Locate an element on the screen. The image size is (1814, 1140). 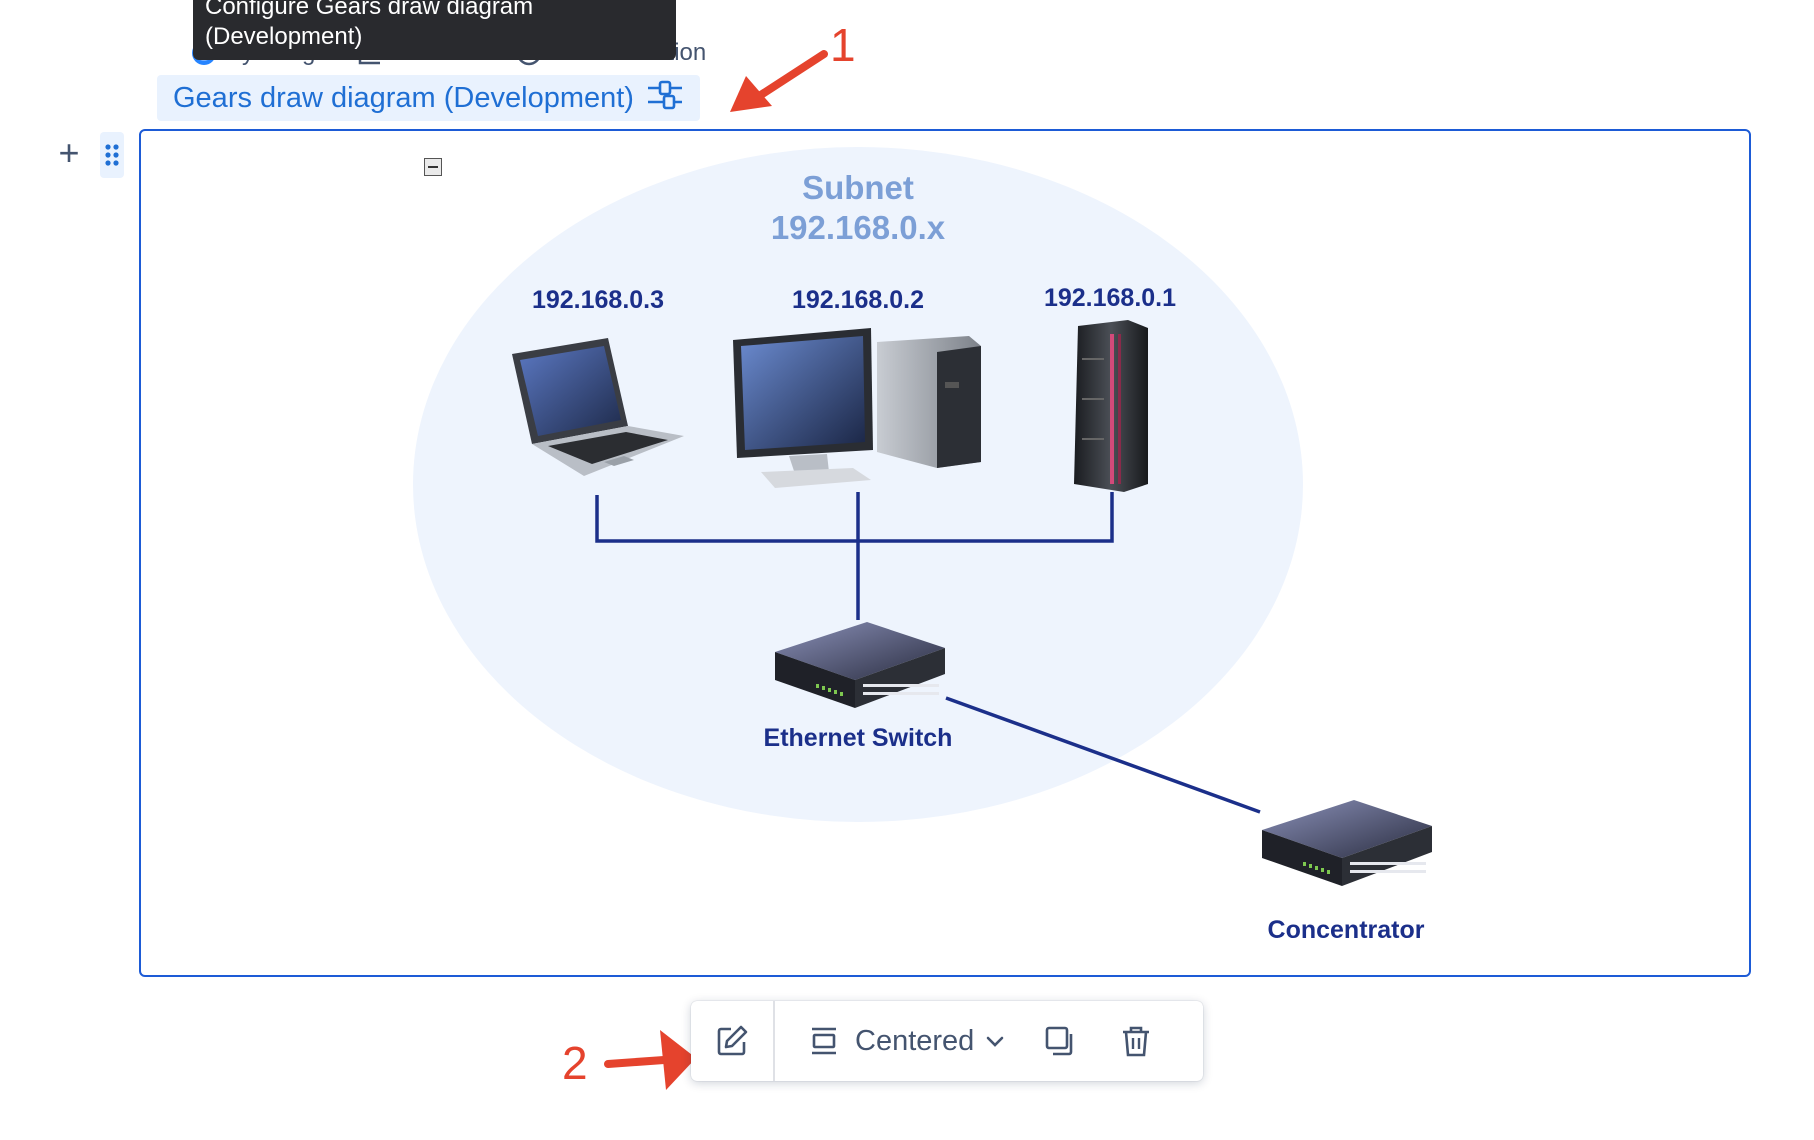
layout-dropdown: Centered is located at coordinates (890, 1041).